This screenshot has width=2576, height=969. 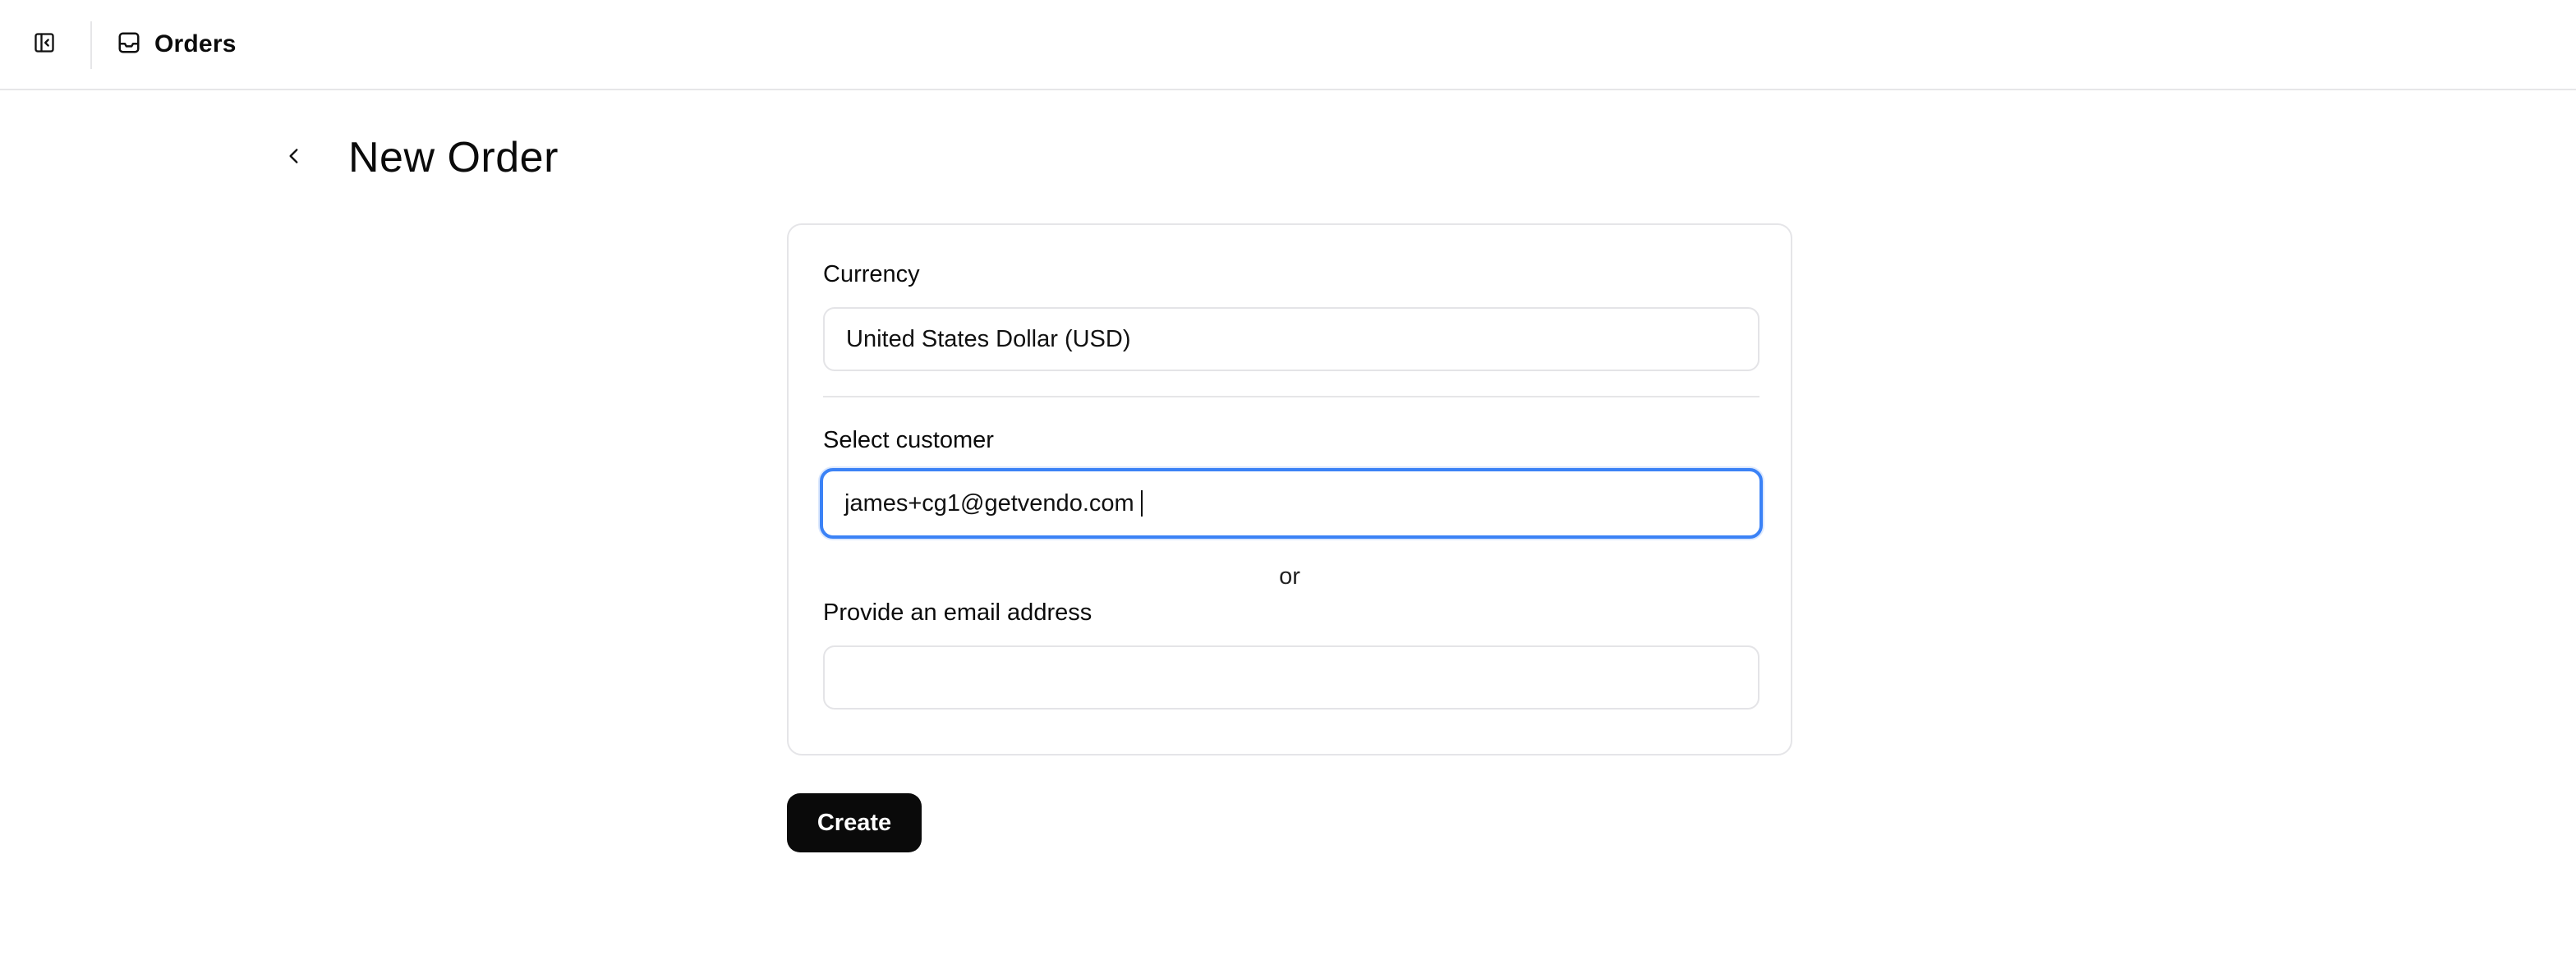 I want to click on currency-select: United States Dollar (USD), so click(x=1291, y=339).